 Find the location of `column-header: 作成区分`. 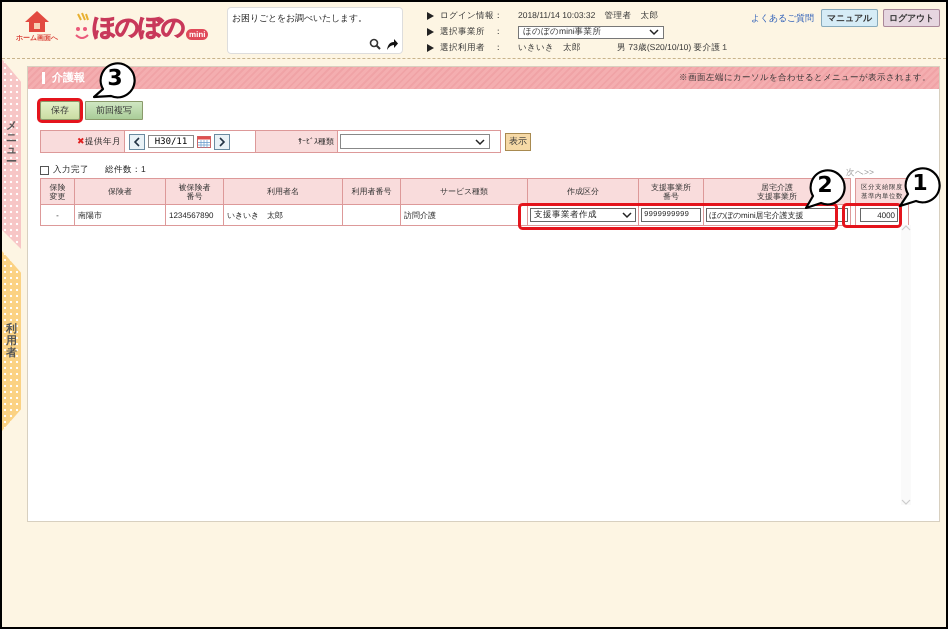

column-header: 作成区分 is located at coordinates (583, 191).